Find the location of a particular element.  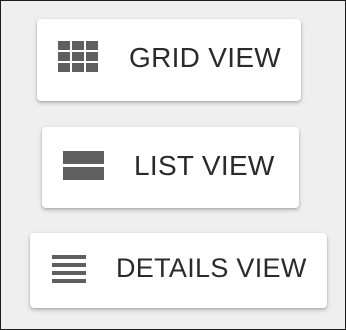

details-view-label: DETAILS VIEW is located at coordinates (211, 268).